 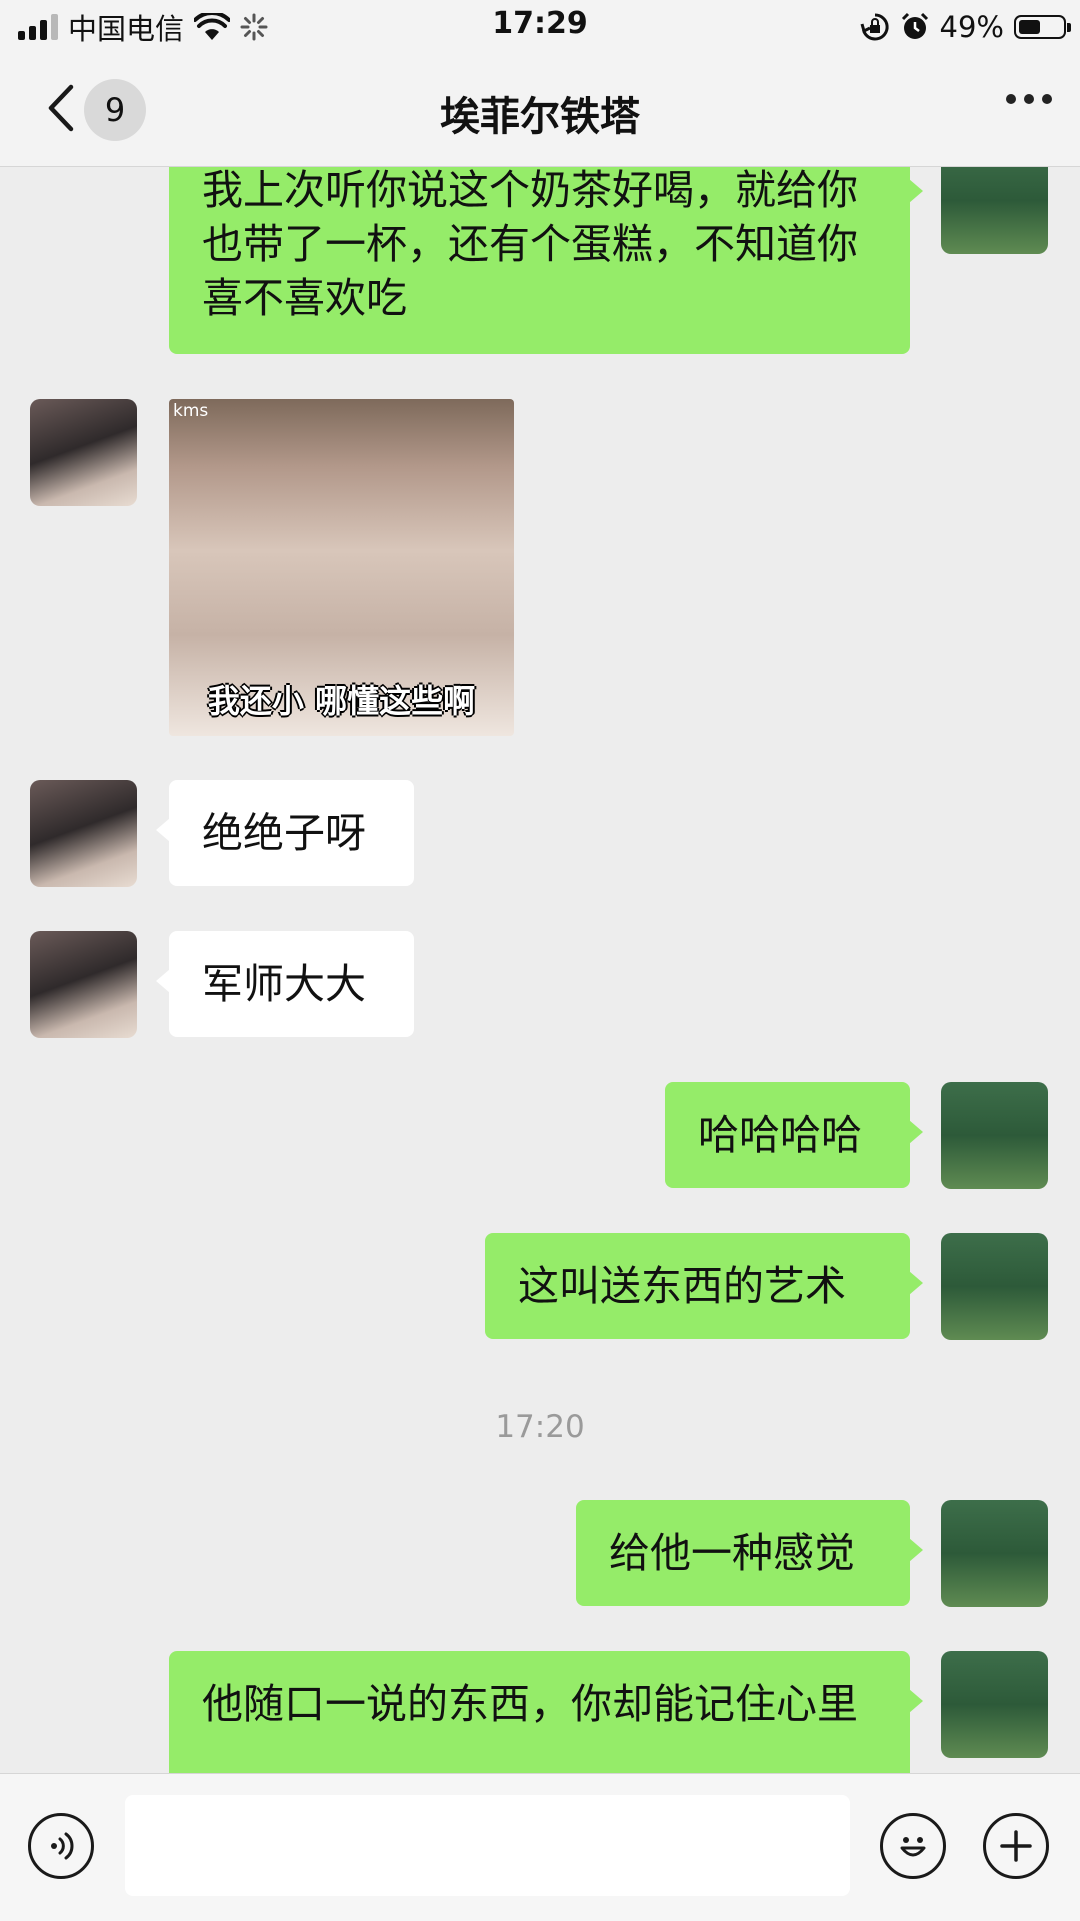 What do you see at coordinates (1029, 99) in the screenshot?
I see `more-button` at bounding box center [1029, 99].